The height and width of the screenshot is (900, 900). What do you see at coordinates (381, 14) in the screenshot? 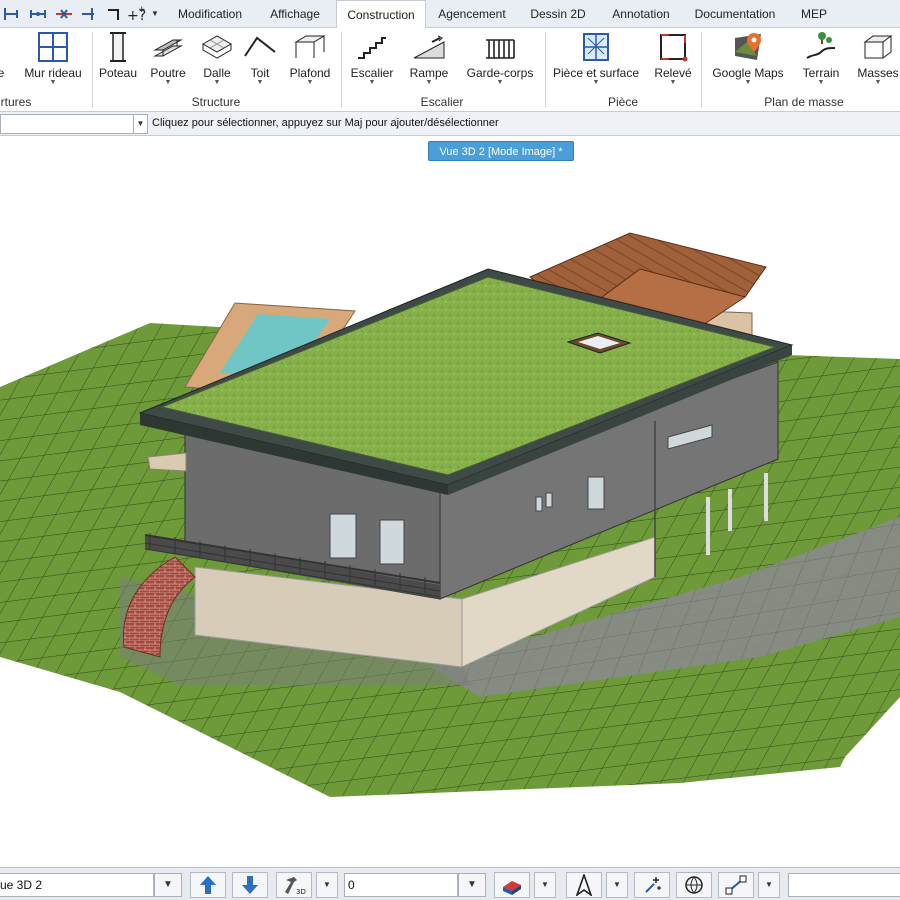
I see `tab-construction: Construction` at bounding box center [381, 14].